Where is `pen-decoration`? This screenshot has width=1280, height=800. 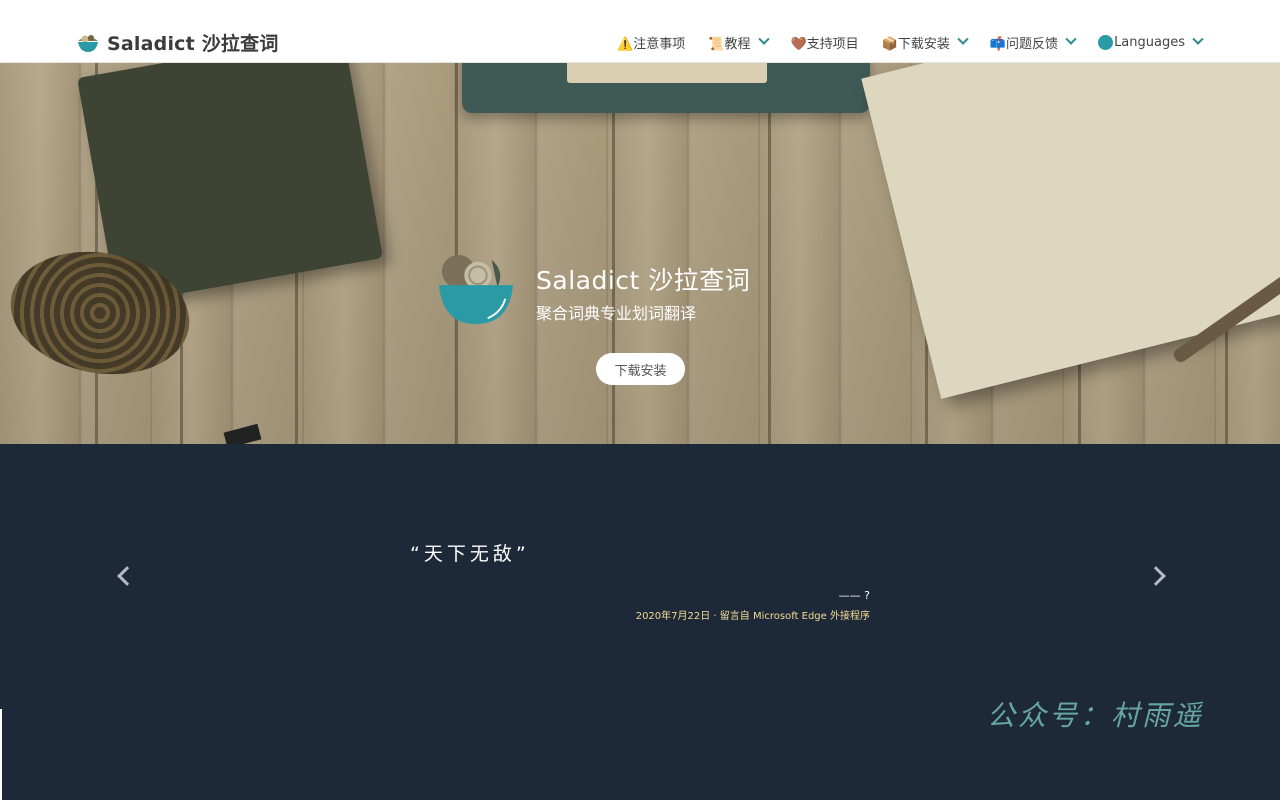 pen-decoration is located at coordinates (242, 433).